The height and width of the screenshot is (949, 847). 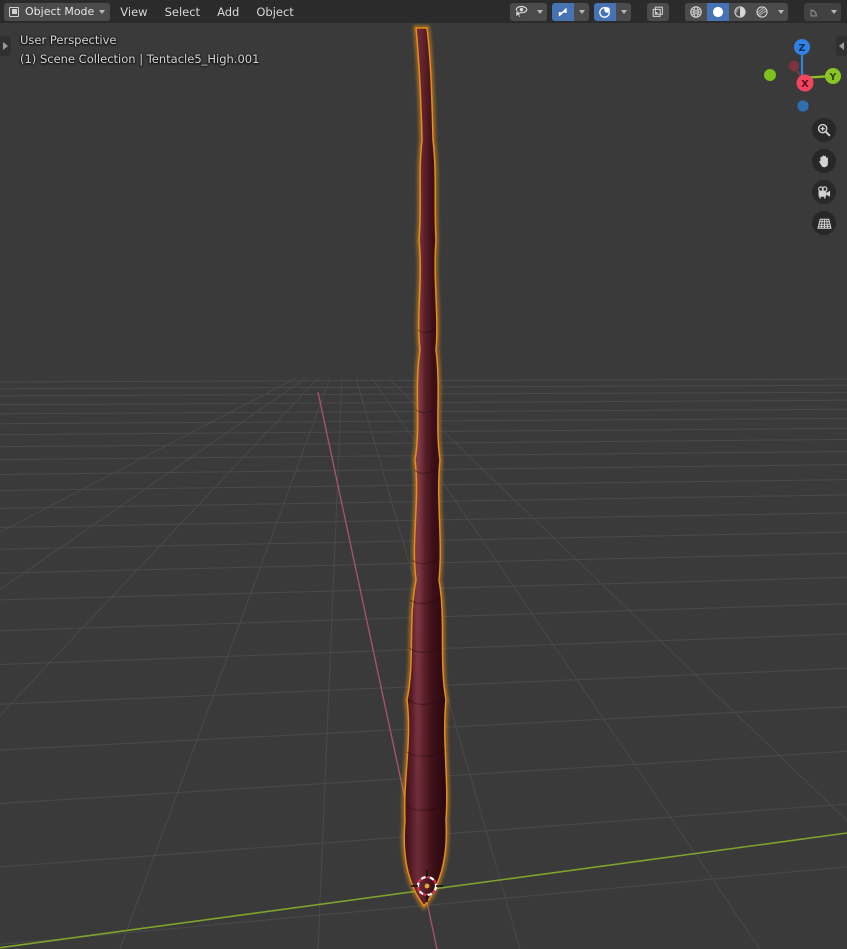 I want to click on chevron-left-icon, so click(x=841, y=46).